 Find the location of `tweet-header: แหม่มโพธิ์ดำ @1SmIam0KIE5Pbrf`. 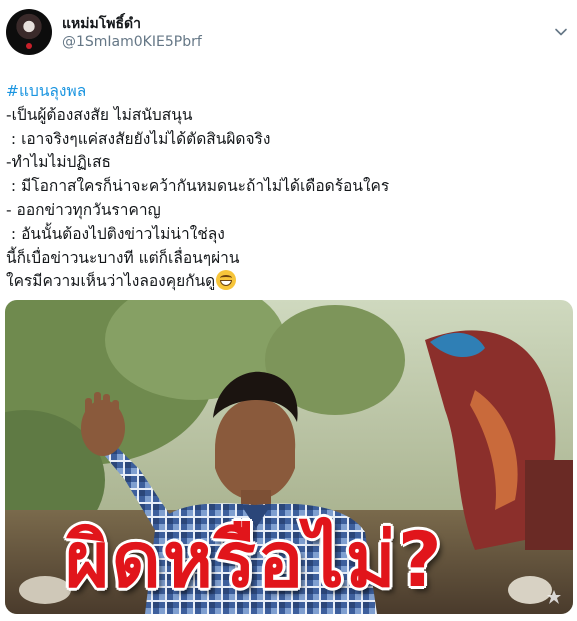

tweet-header: แหม่มโพธิ์ดำ @1SmIam0KIE5Pbrf is located at coordinates (288, 37).